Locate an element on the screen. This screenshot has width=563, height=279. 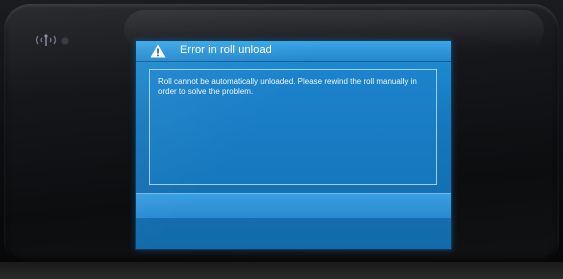
surface-below-device is located at coordinates (281, 270).